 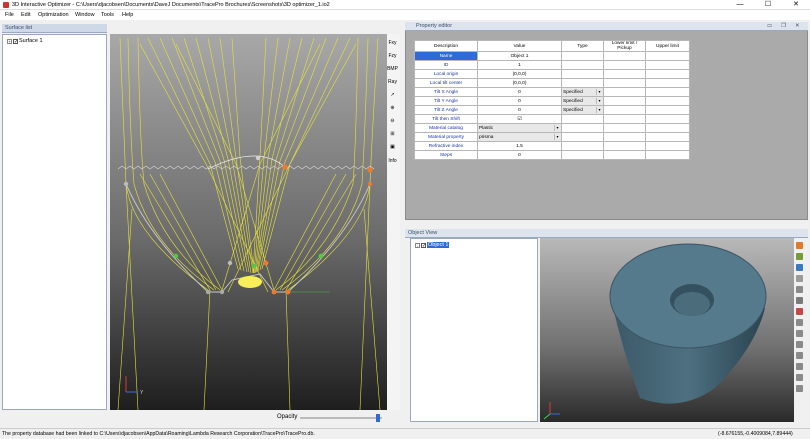 What do you see at coordinates (799, 289) in the screenshot?
I see `rotate-tool-icon` at bounding box center [799, 289].